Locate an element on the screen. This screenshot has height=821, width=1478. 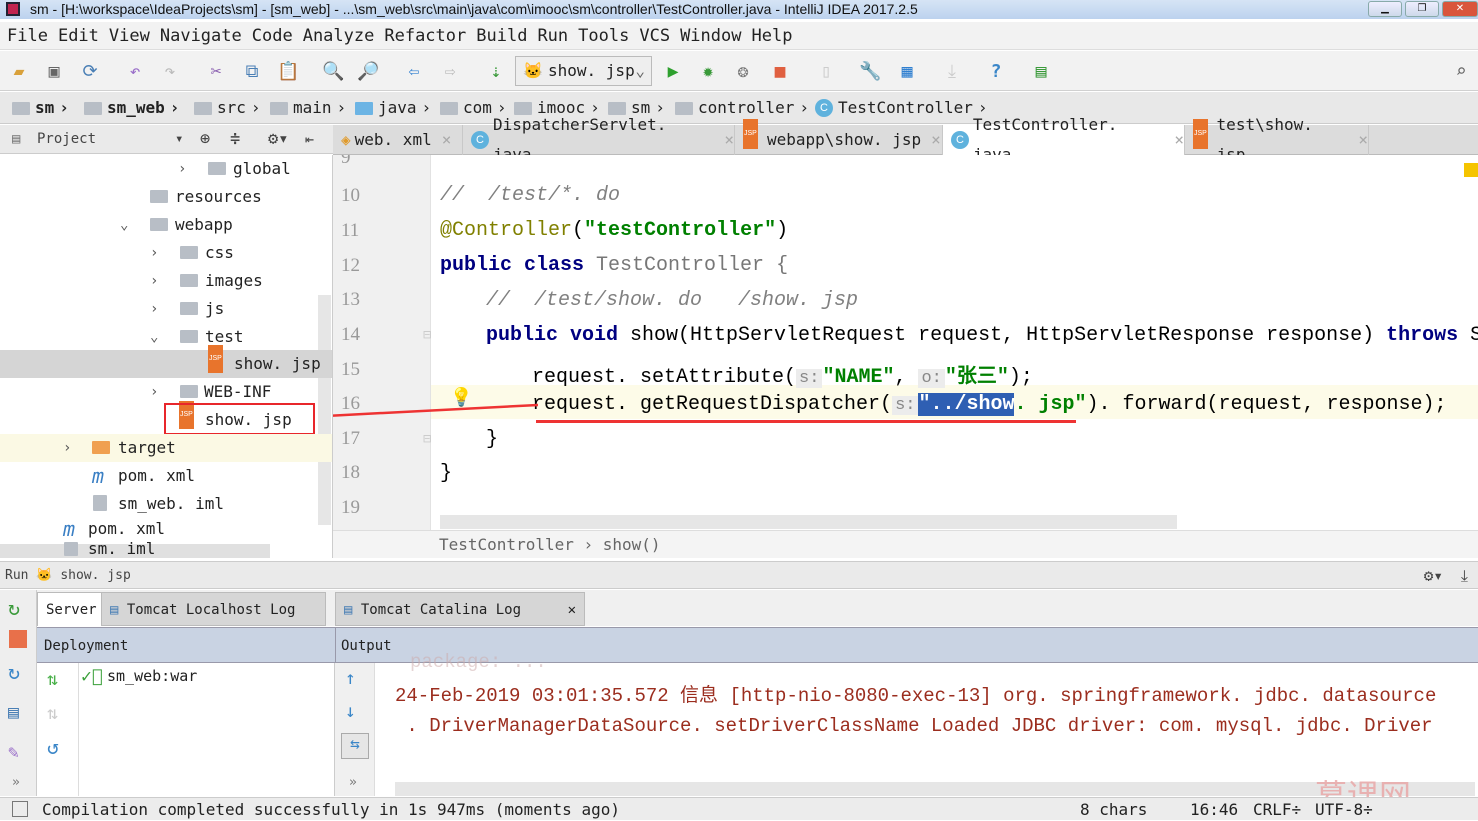
tab-web-xml: ◈ web. xml × is located at coordinates (398, 140).